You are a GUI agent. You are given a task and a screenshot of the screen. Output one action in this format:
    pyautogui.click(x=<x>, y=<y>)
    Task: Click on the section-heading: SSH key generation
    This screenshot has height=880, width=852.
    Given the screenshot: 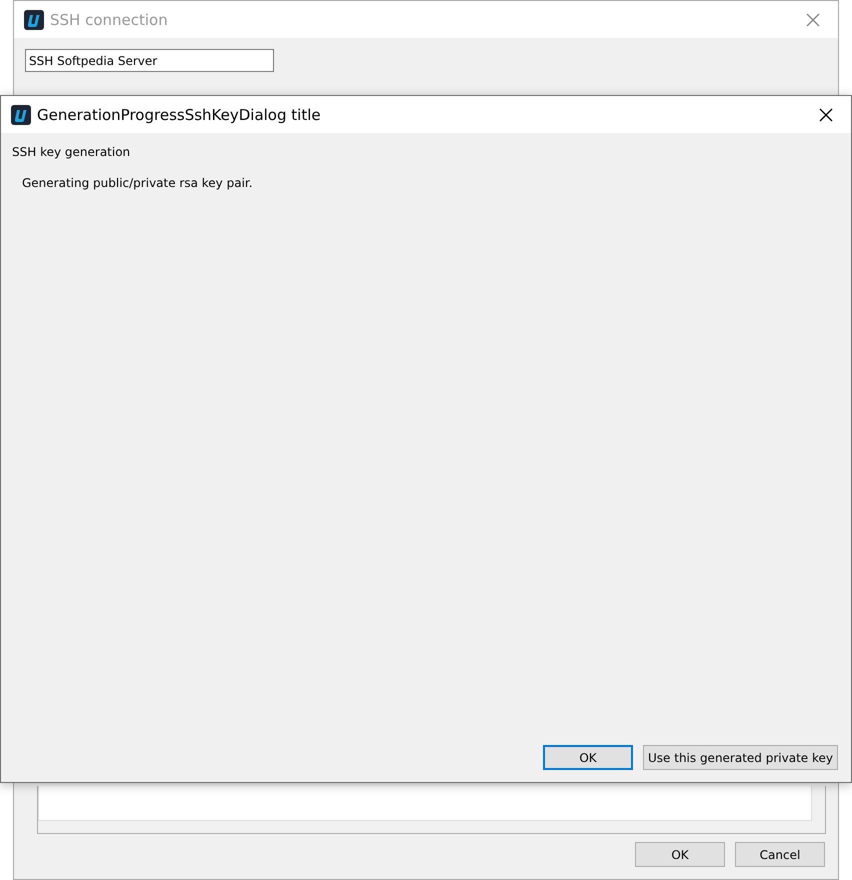 What is the action you would take?
    pyautogui.click(x=72, y=152)
    